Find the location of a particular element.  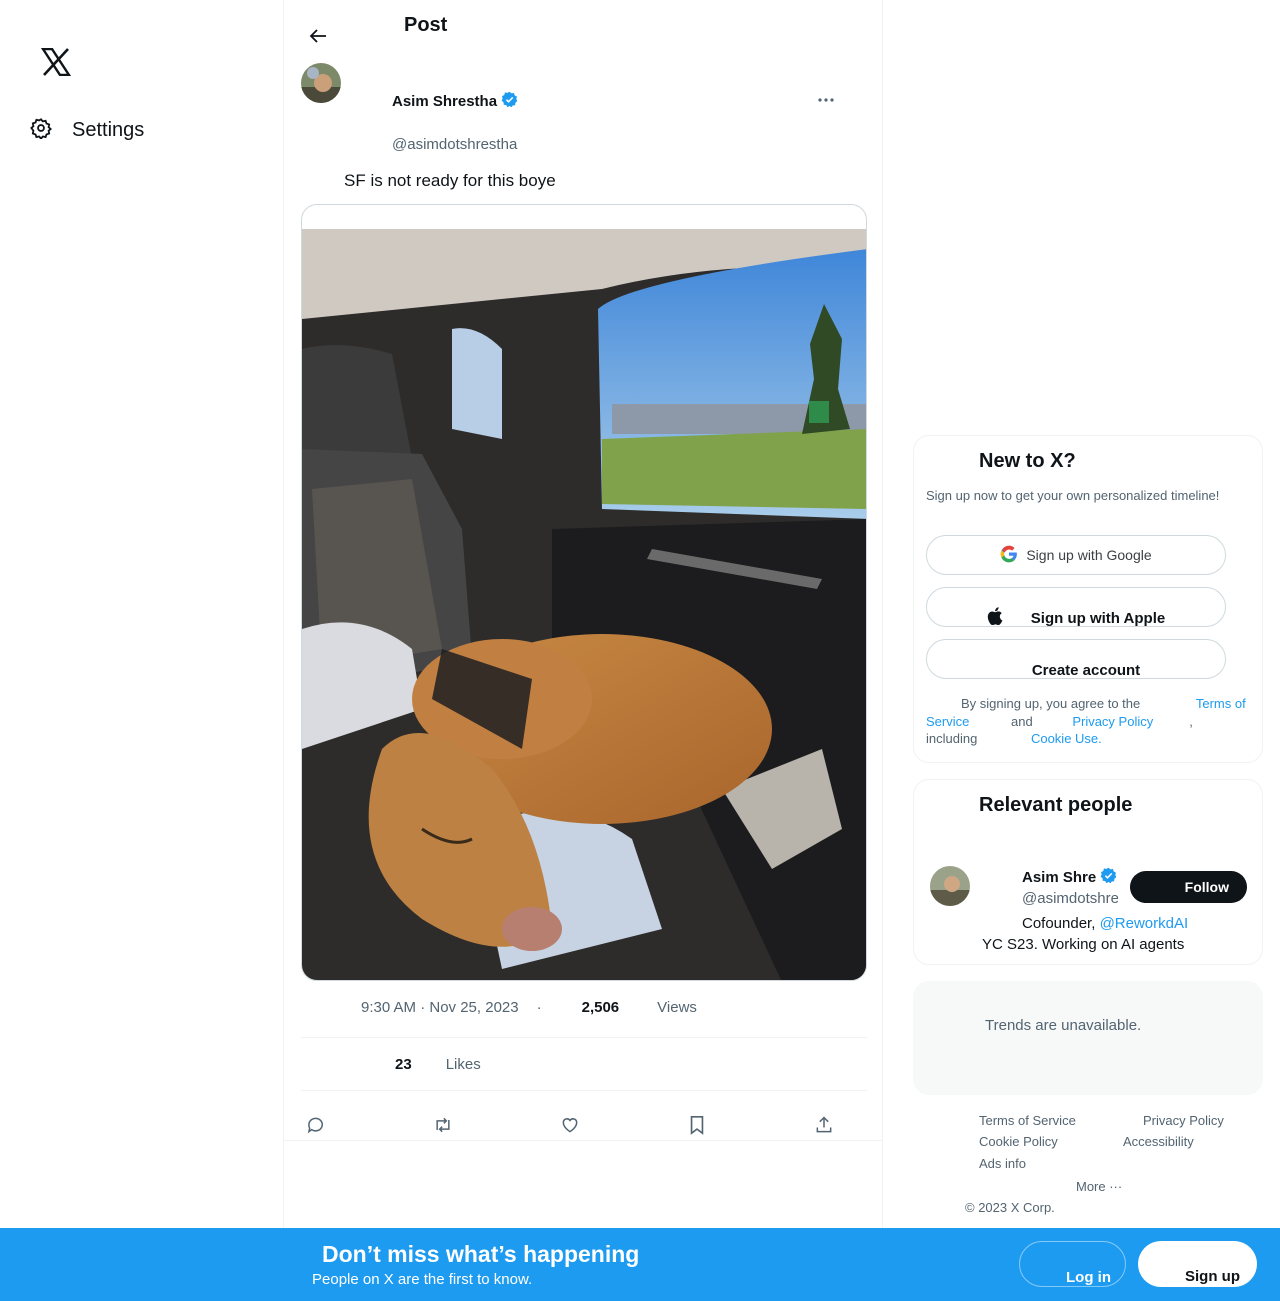

create-account-label: Create account is located at coordinates (1086, 670).